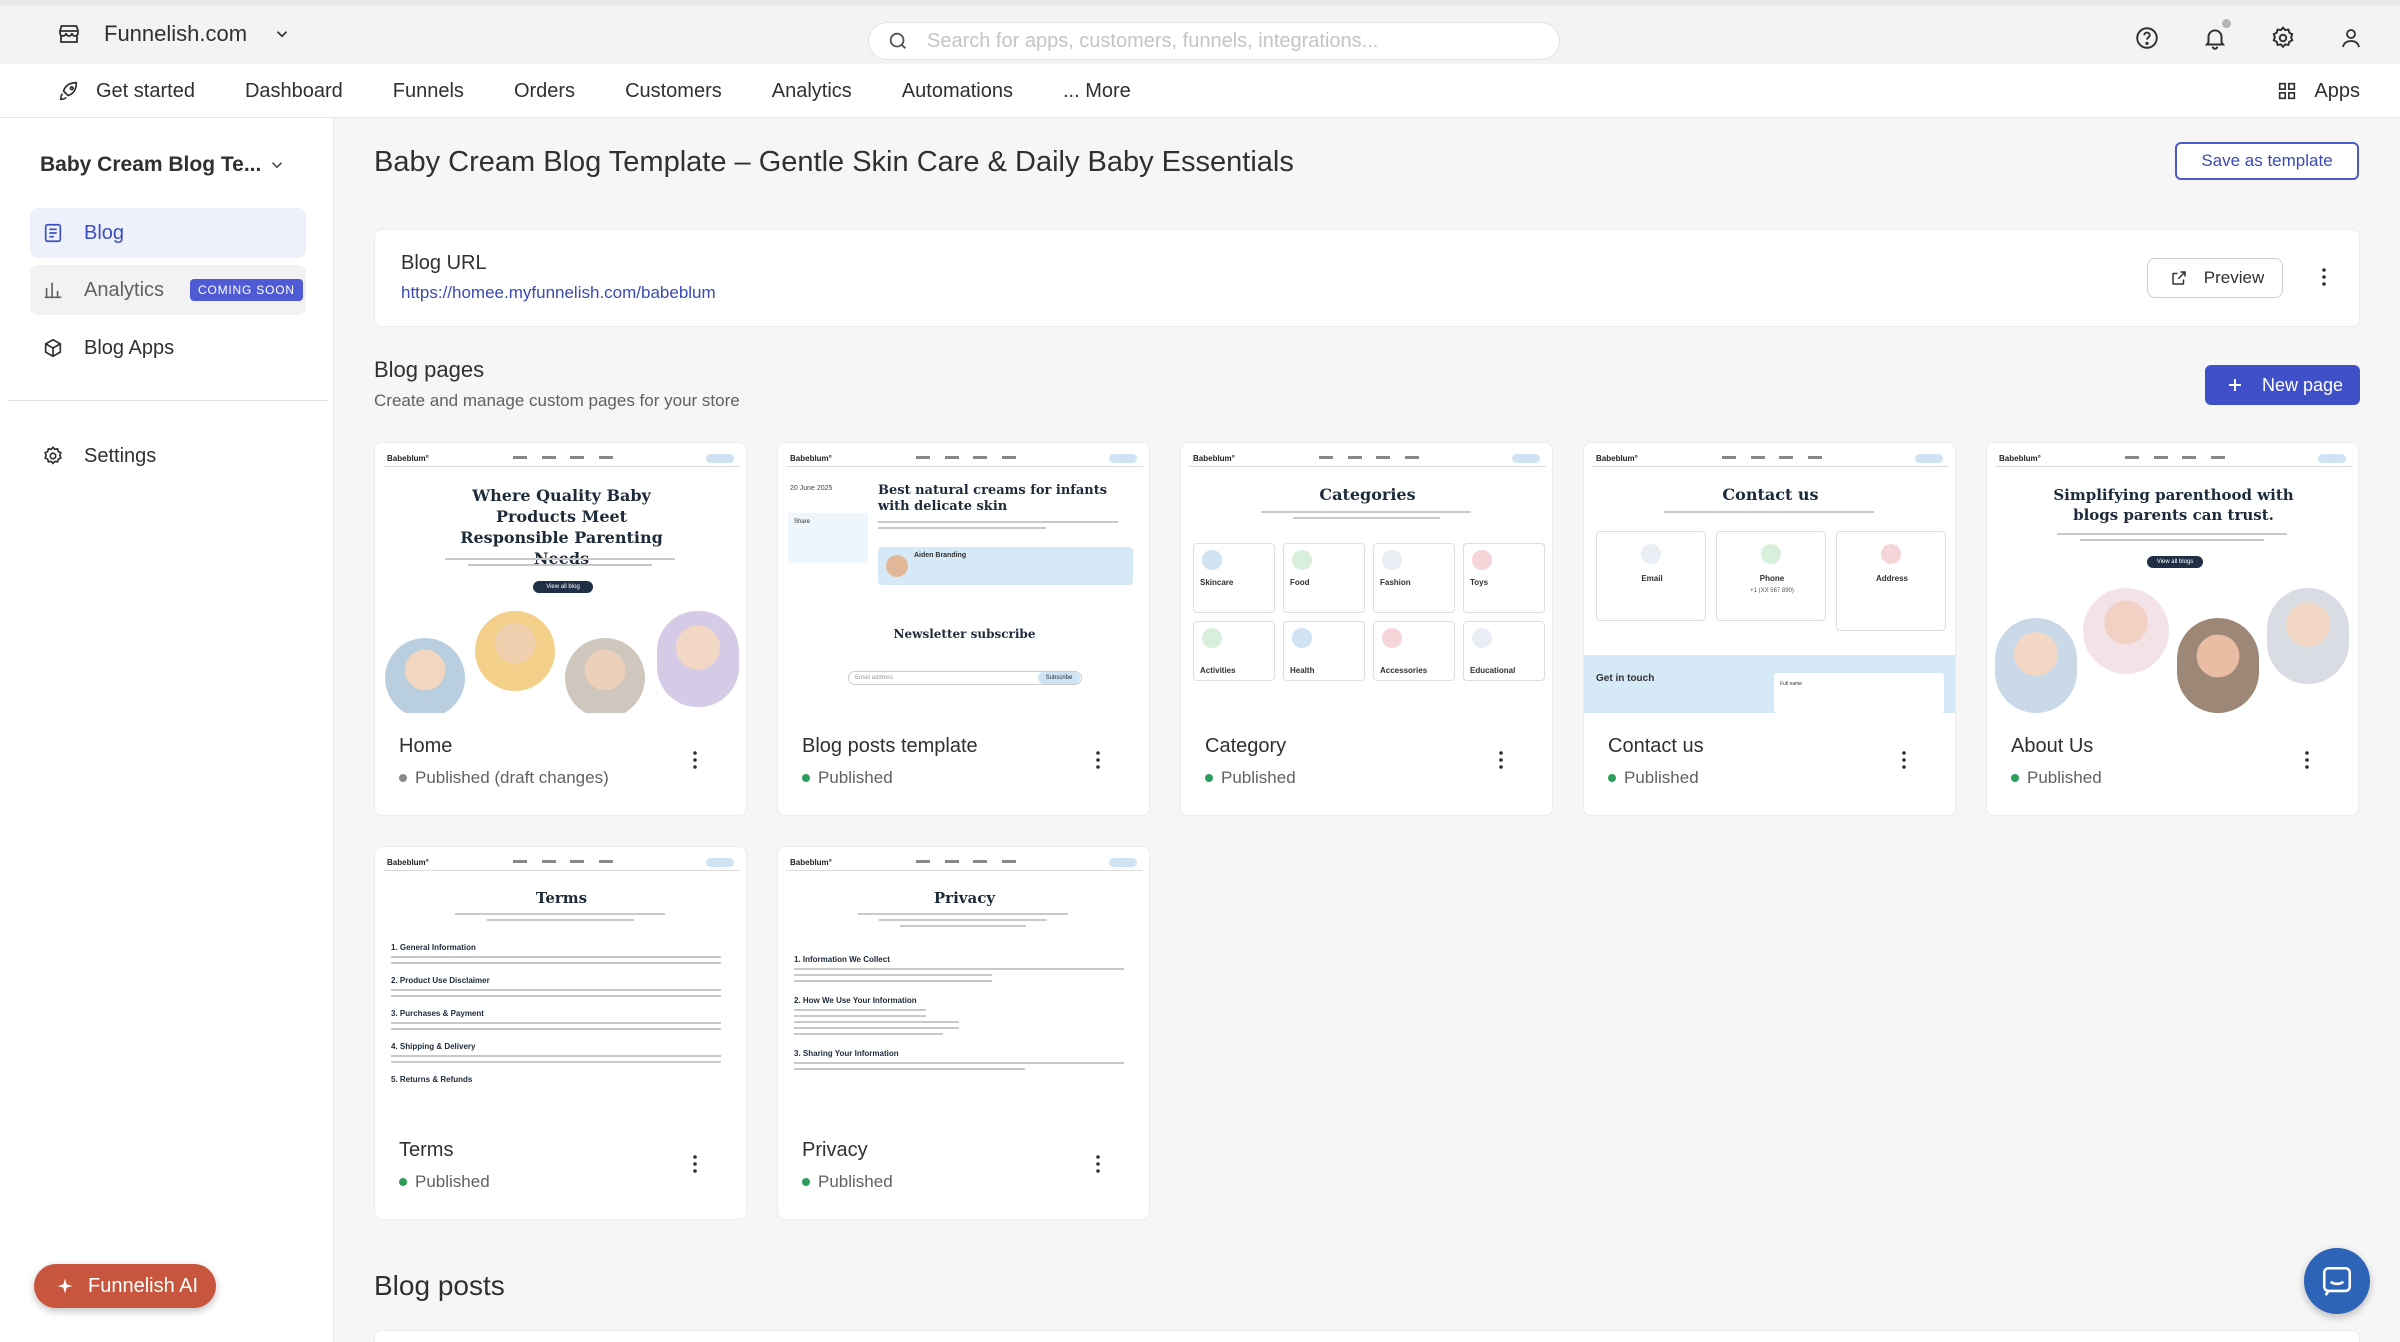 Image resolution: width=2400 pixels, height=1342 pixels. Describe the element at coordinates (53, 290) in the screenshot. I see `bar-chart-icon` at that location.